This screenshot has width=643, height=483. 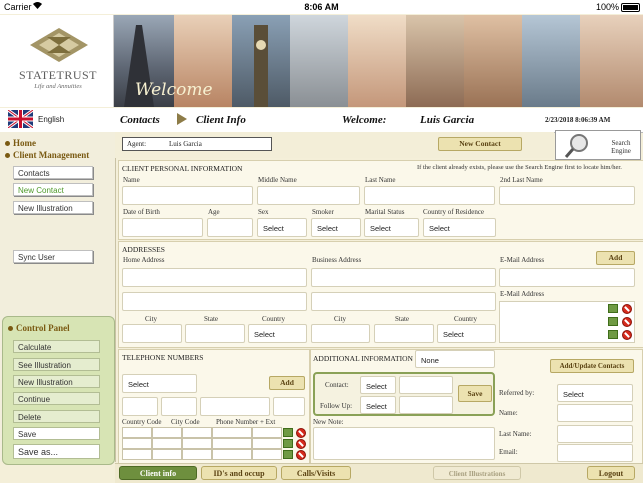 I want to click on bullet-icon, so click(x=10, y=329).